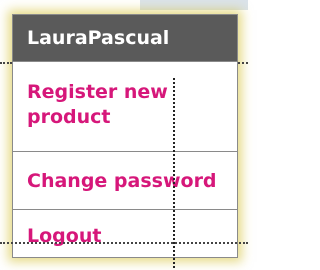 The image size is (320, 270). I want to click on guide-line-vertical, so click(174, 173).